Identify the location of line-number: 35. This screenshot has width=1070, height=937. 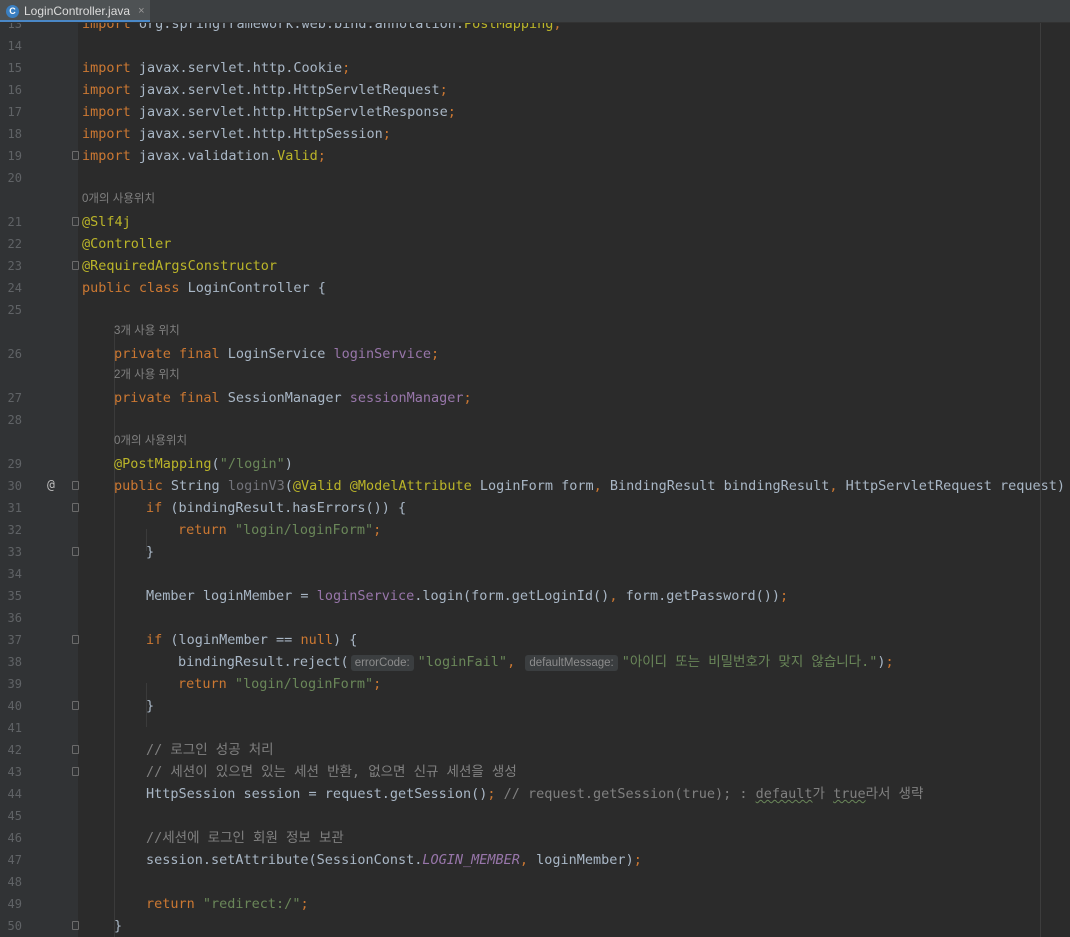
(14, 596).